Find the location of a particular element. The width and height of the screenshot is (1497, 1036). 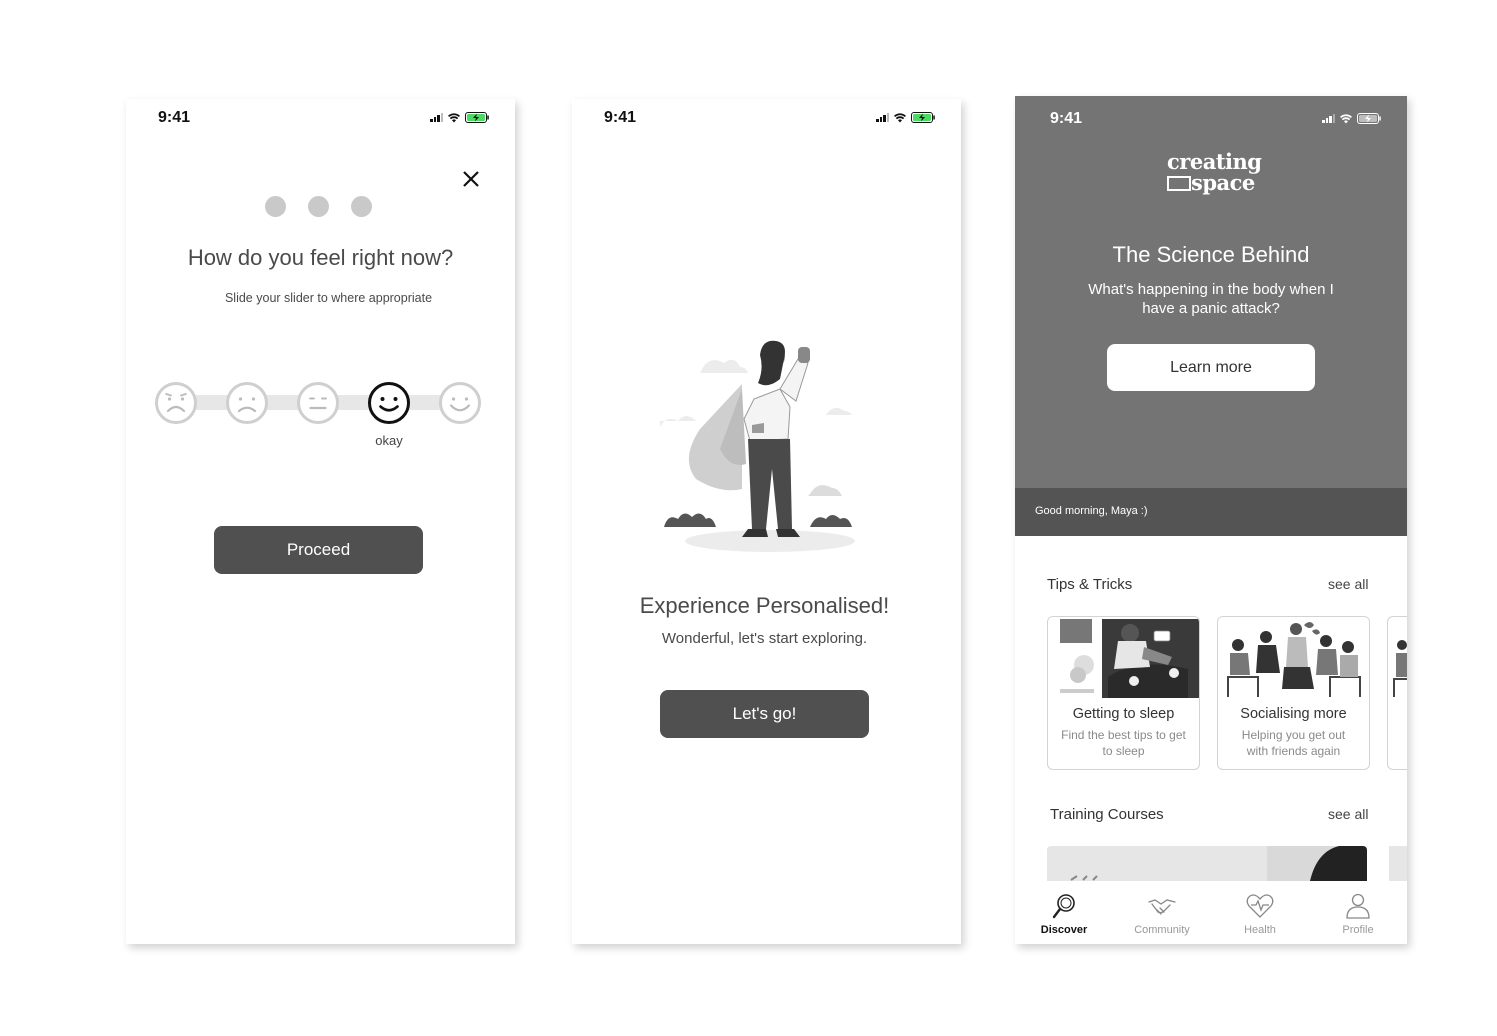

heartbeat-icon is located at coordinates (1260, 906).